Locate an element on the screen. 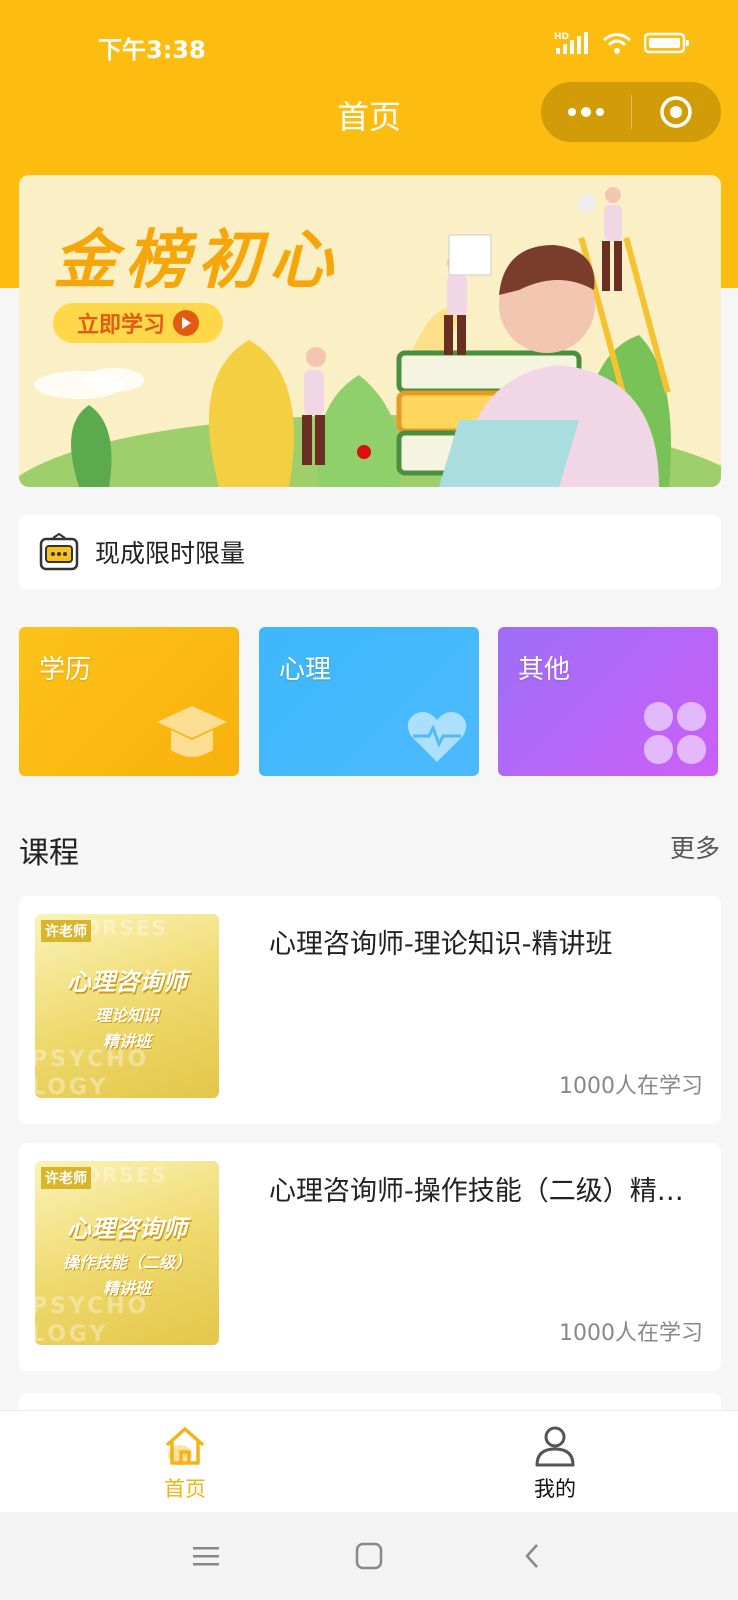 This screenshot has height=1600, width=738. home-icon is located at coordinates (185, 1446).